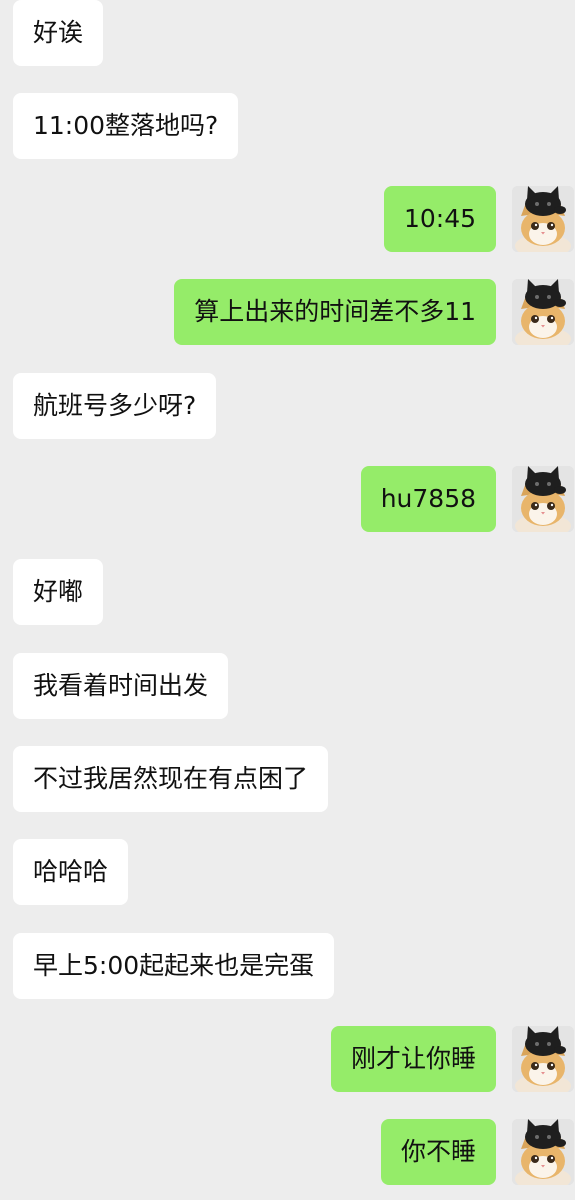 The height and width of the screenshot is (1200, 575). I want to click on incoming-message-bubble: 哈哈哈, so click(71, 872).